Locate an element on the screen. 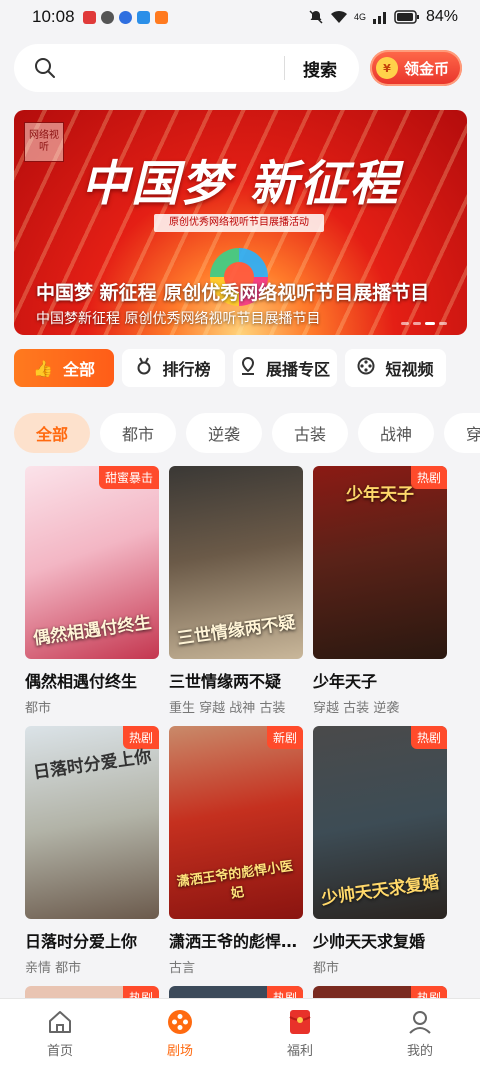 The width and height of the screenshot is (480, 1067). drama-title: 少年天子 is located at coordinates (380, 680).